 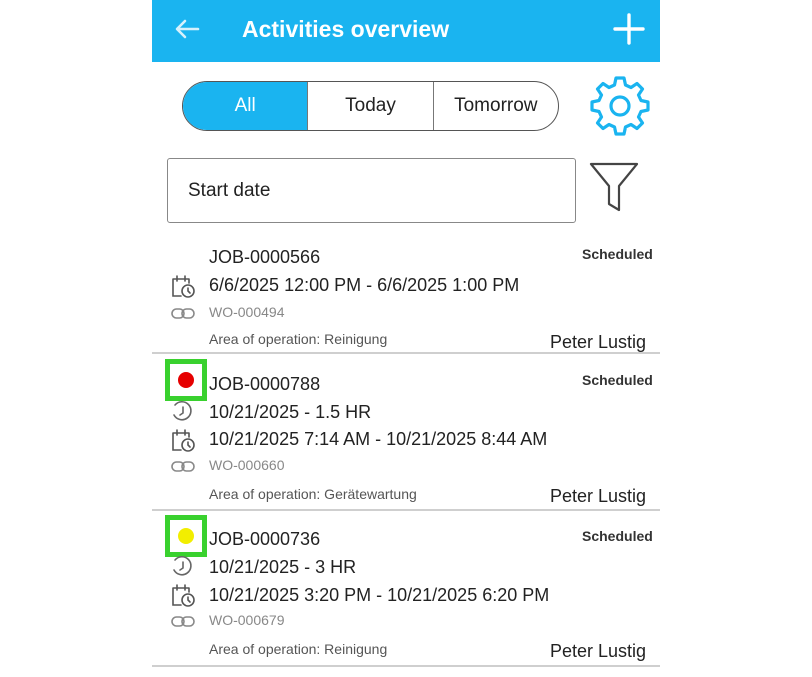 What do you see at coordinates (346, 29) in the screenshot?
I see `page-title: Activities overview` at bounding box center [346, 29].